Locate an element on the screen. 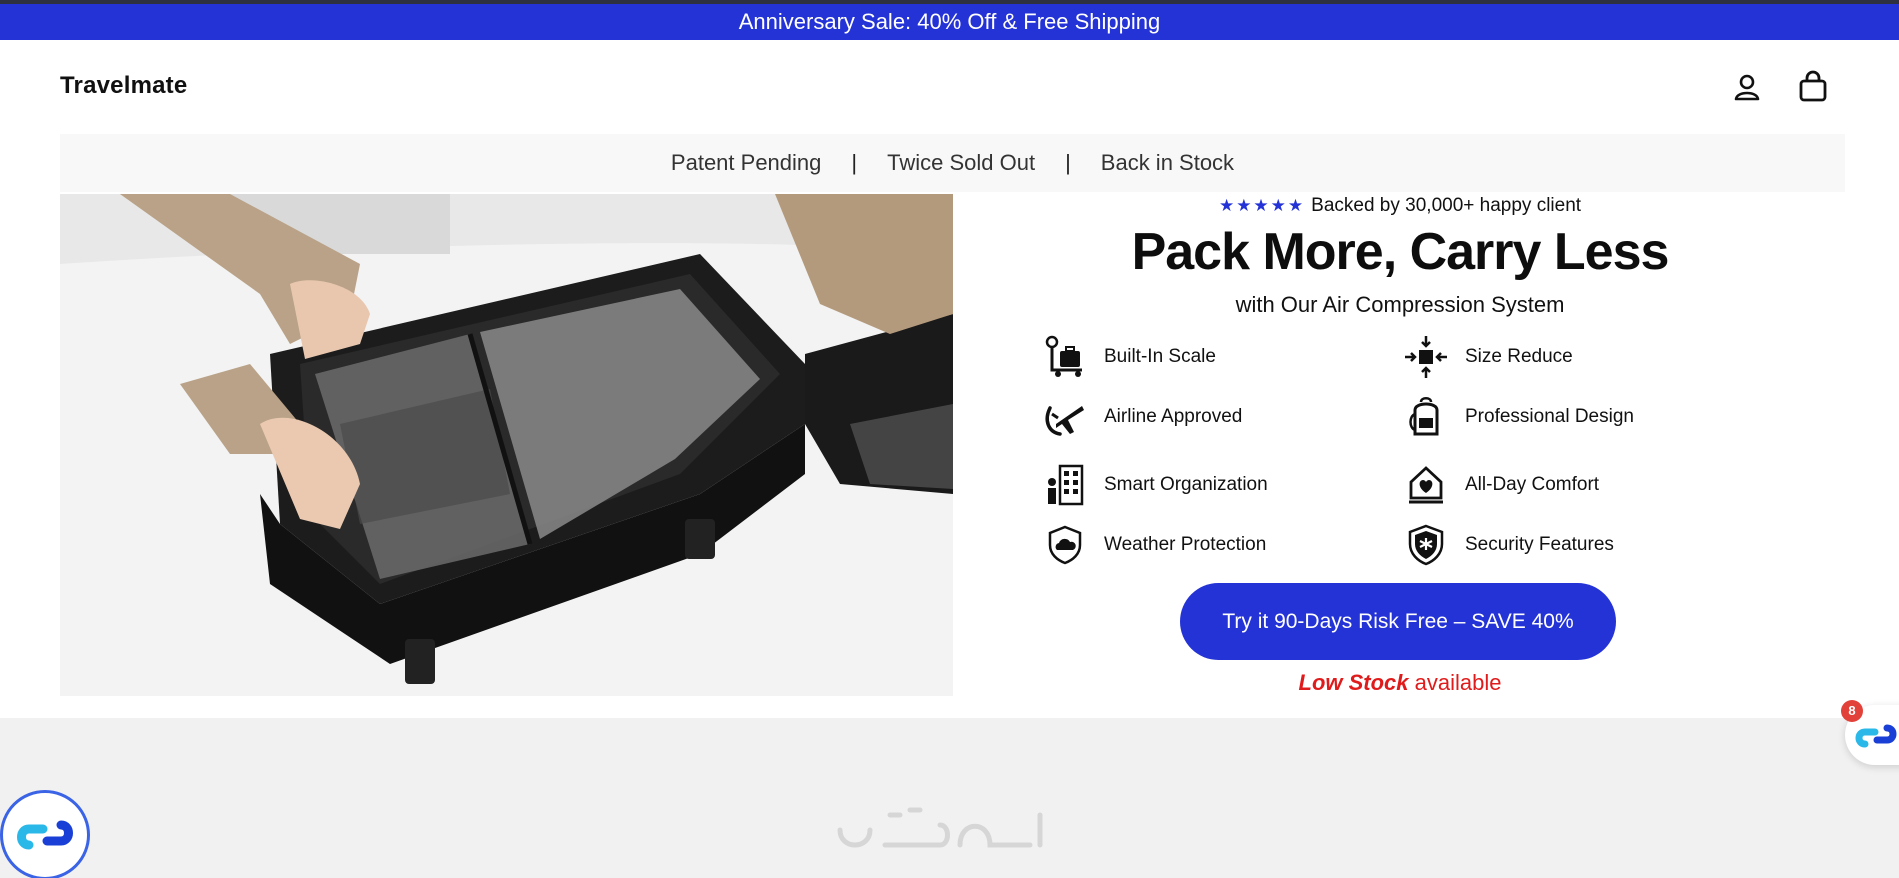 The width and height of the screenshot is (1899, 878). trust-item-sold-out: Twice Sold Out is located at coordinates (961, 162).